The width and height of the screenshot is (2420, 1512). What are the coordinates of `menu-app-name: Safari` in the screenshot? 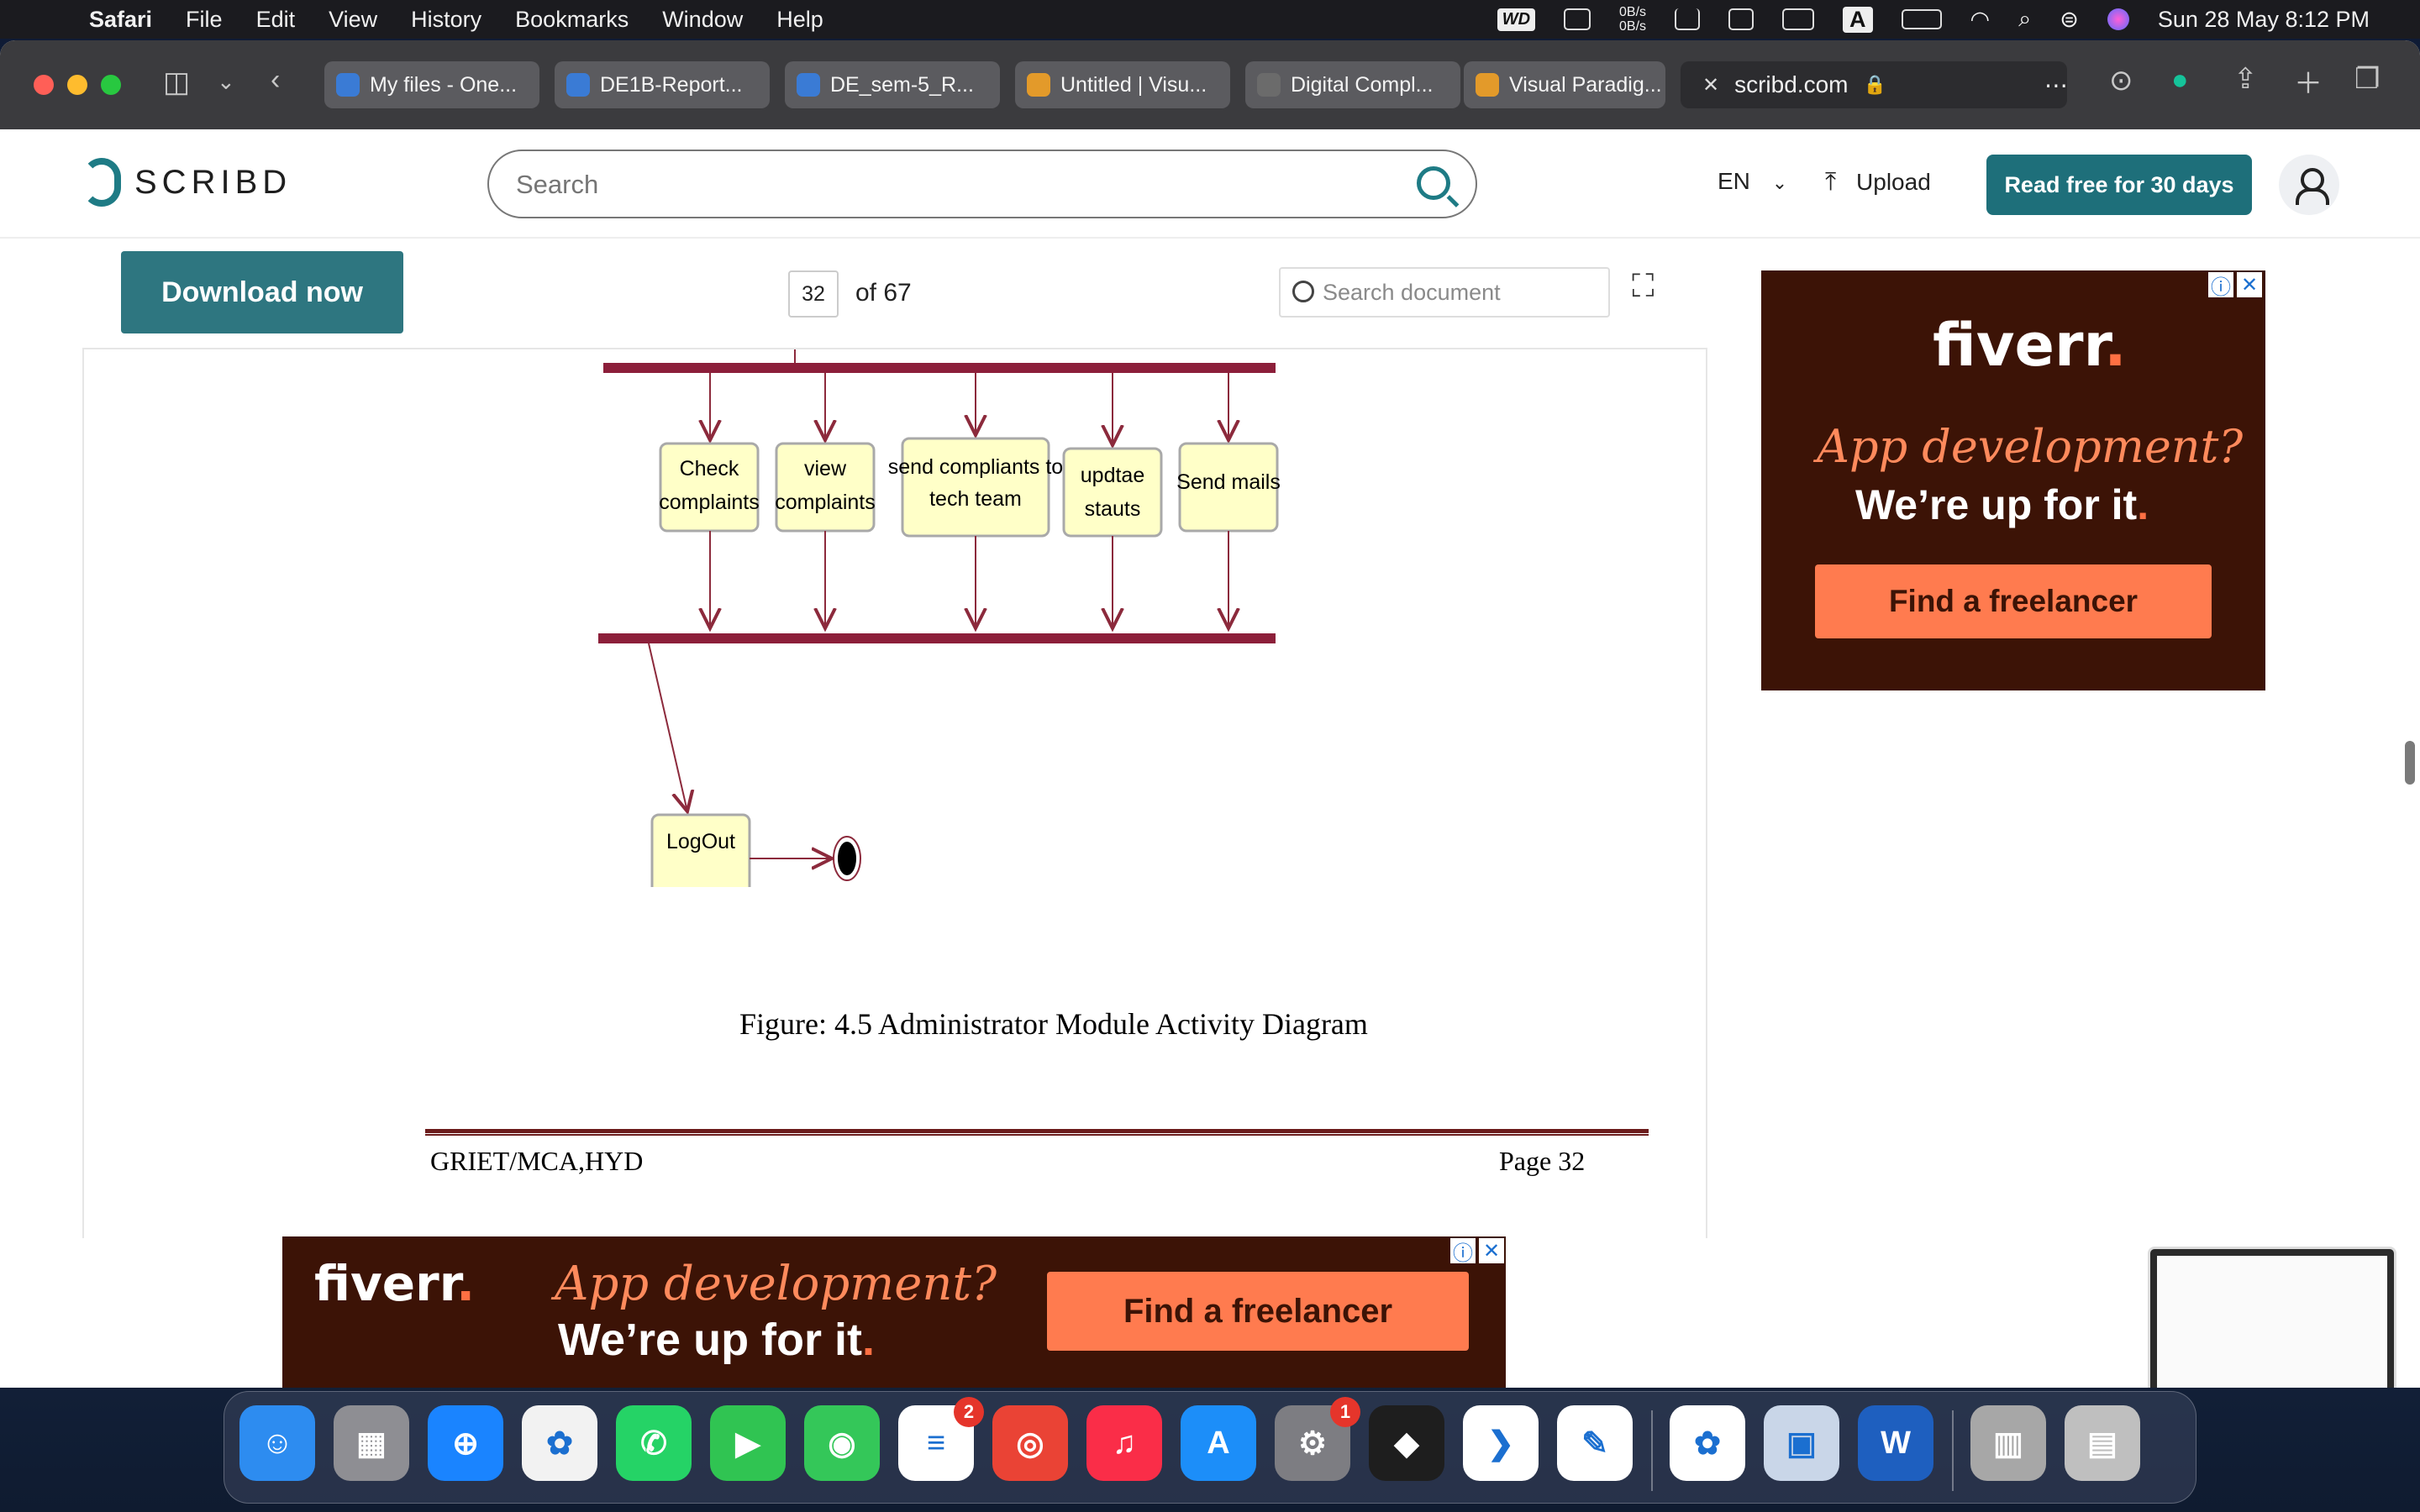 It's located at (120, 20).